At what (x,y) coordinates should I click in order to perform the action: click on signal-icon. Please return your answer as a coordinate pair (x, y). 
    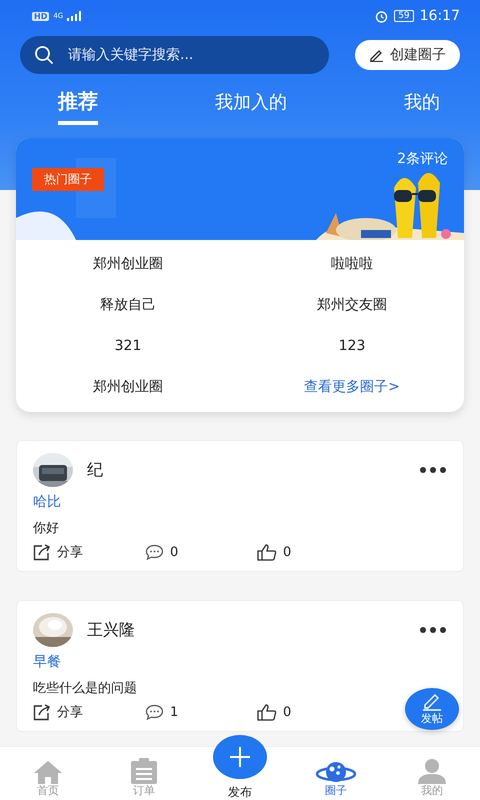
    Looking at the image, I should click on (75, 16).